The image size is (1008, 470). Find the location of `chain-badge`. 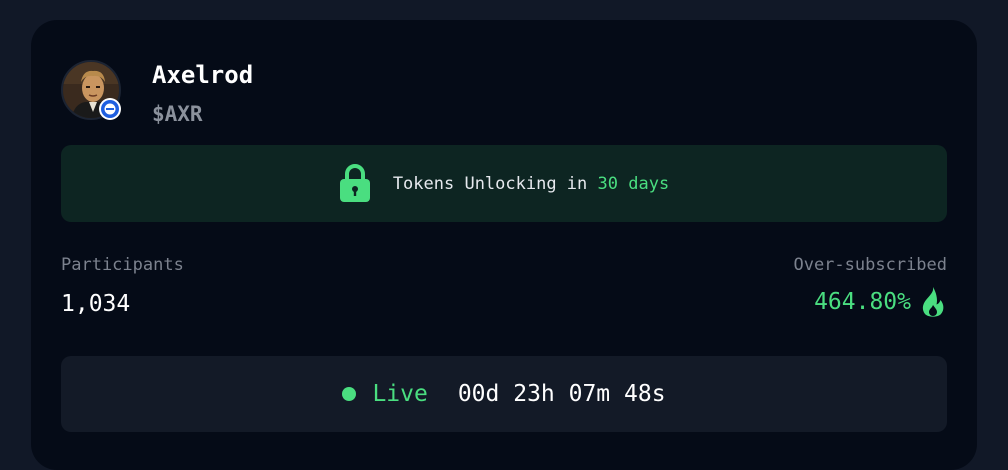

chain-badge is located at coordinates (110, 109).